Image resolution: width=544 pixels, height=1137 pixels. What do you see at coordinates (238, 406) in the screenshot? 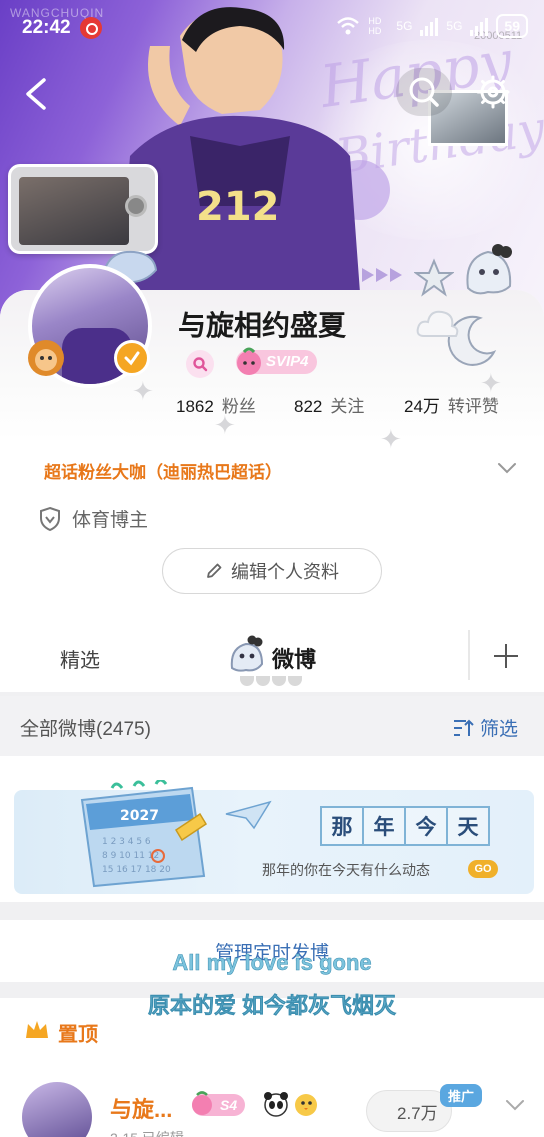
I see `stat-followers-label: 粉丝` at bounding box center [238, 406].